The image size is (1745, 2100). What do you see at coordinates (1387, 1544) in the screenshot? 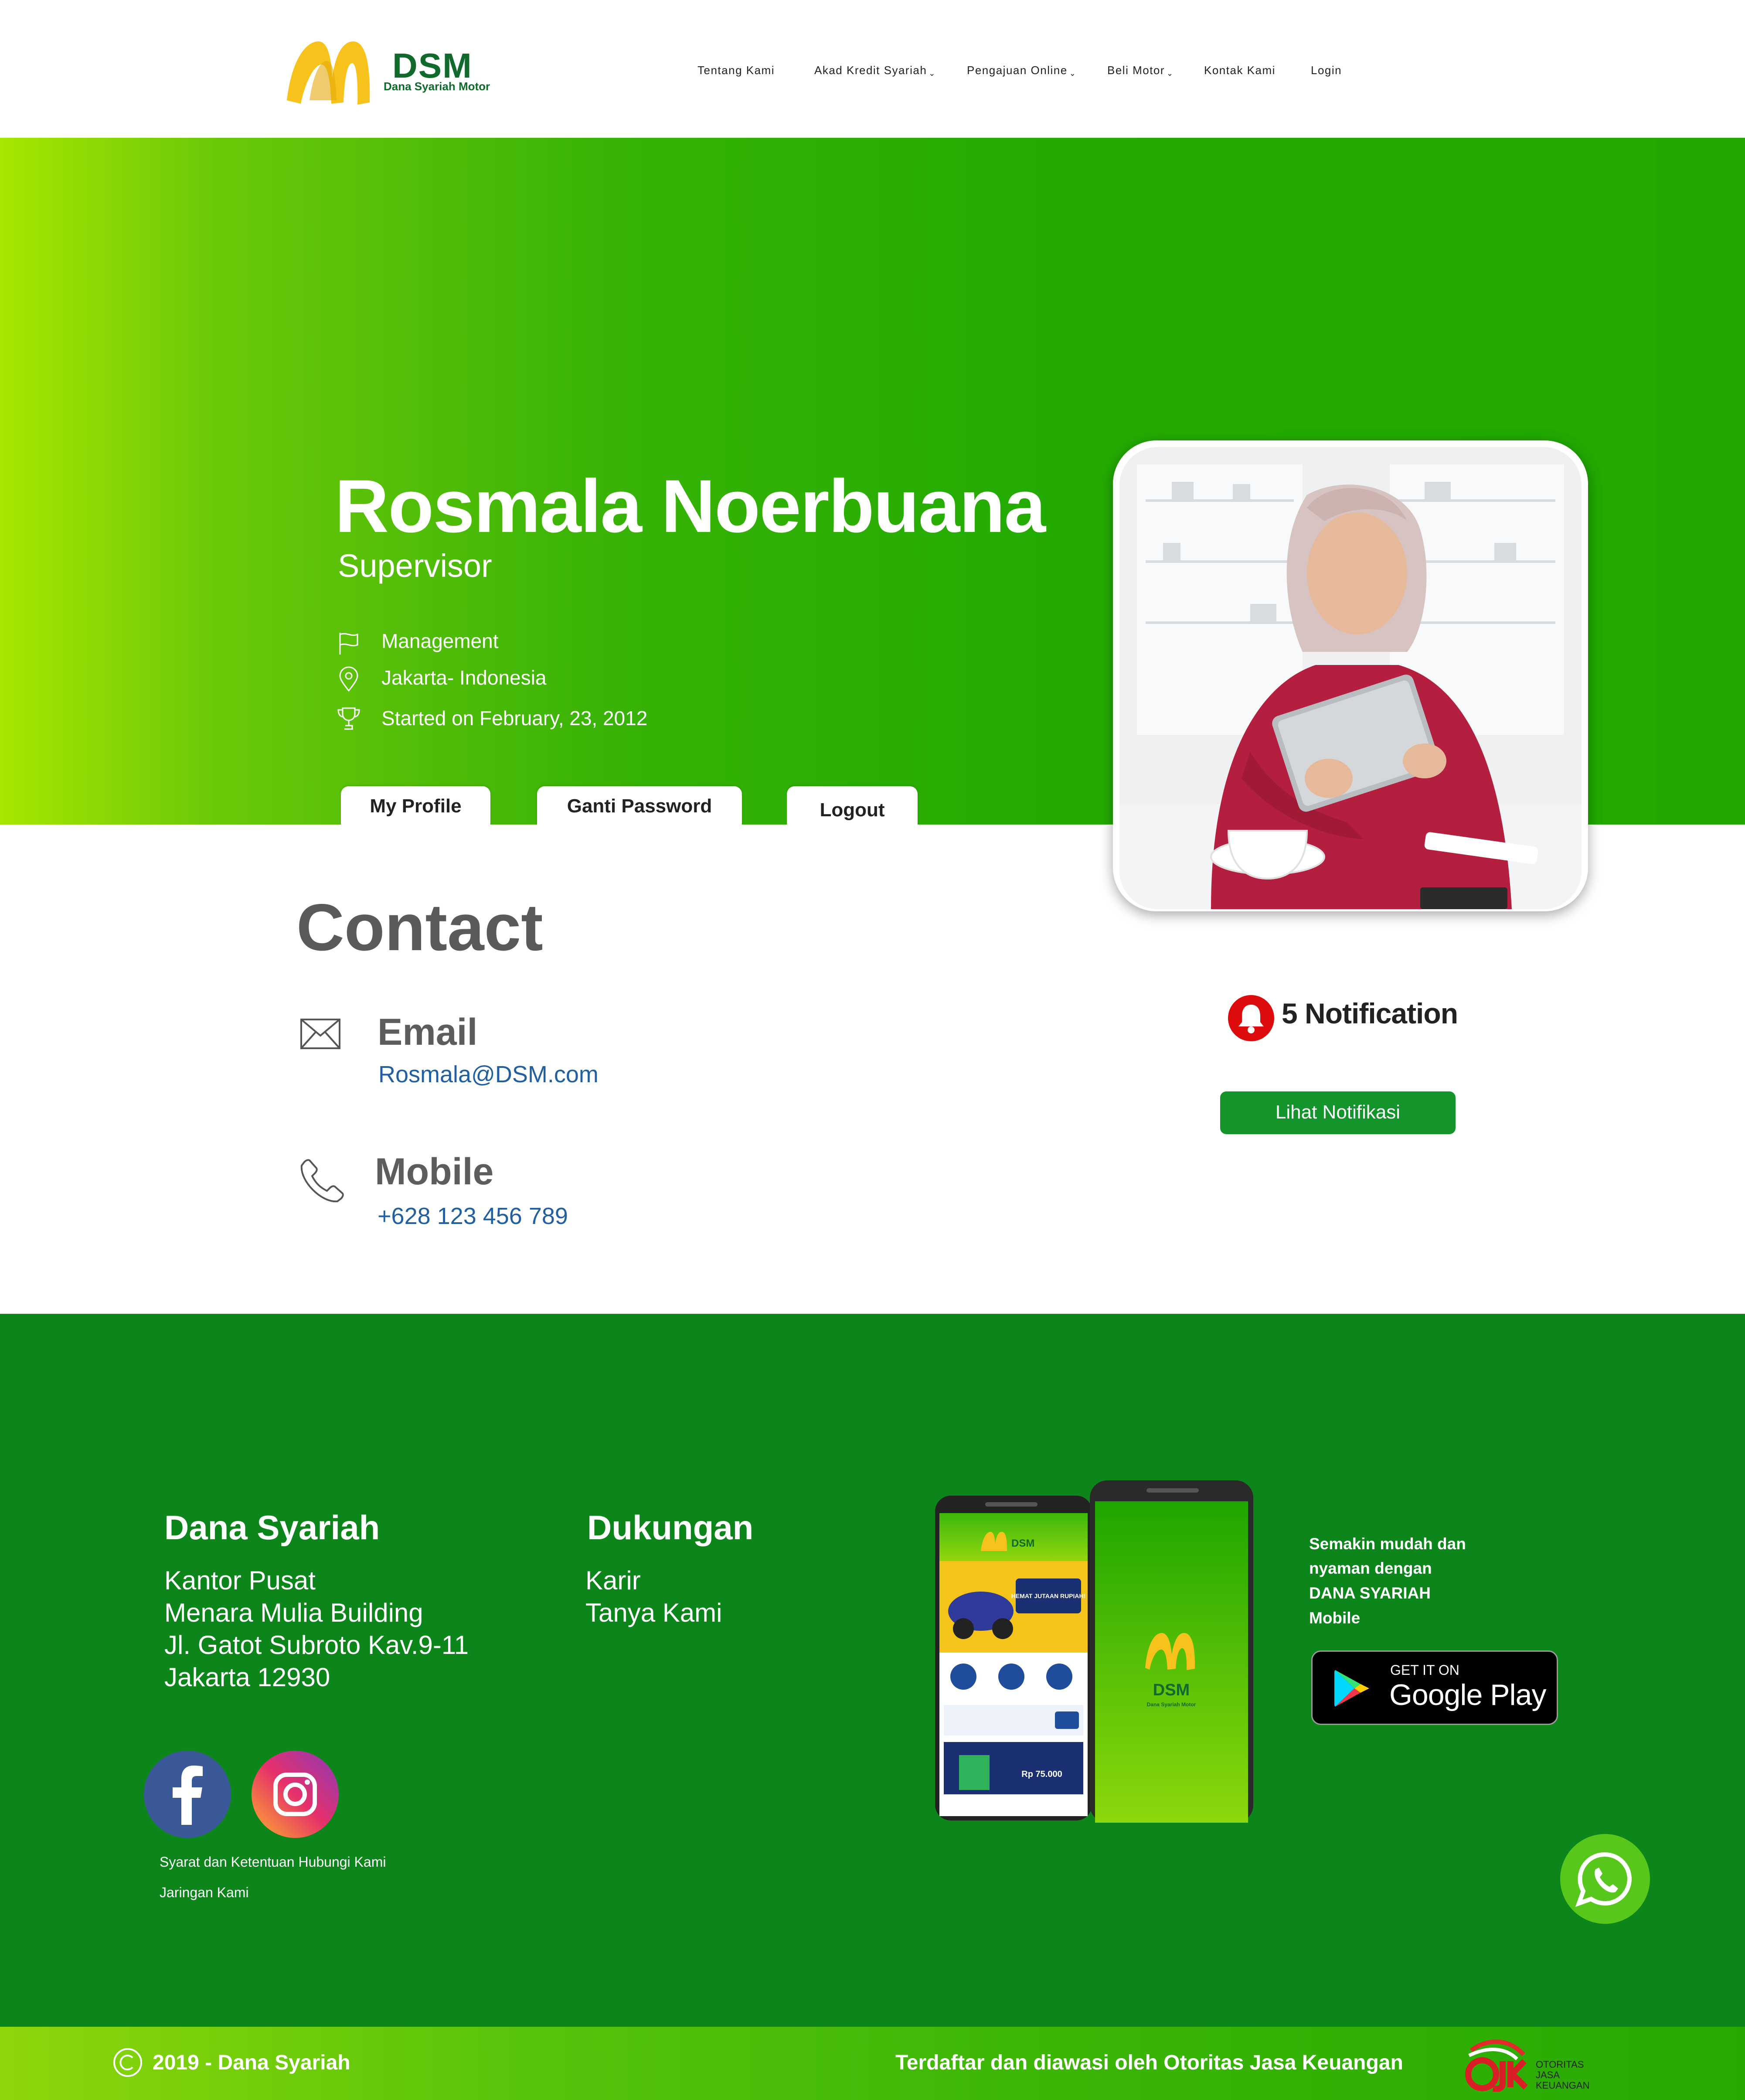
I see `promo-line: Semakin mudah dan` at bounding box center [1387, 1544].